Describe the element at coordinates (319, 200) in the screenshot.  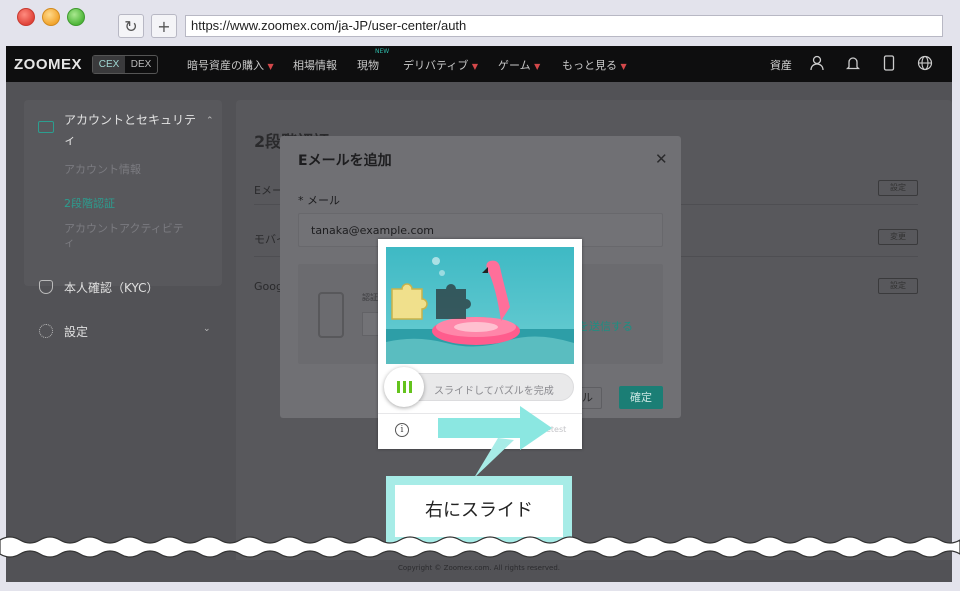
I see `email-label: * メール` at that location.